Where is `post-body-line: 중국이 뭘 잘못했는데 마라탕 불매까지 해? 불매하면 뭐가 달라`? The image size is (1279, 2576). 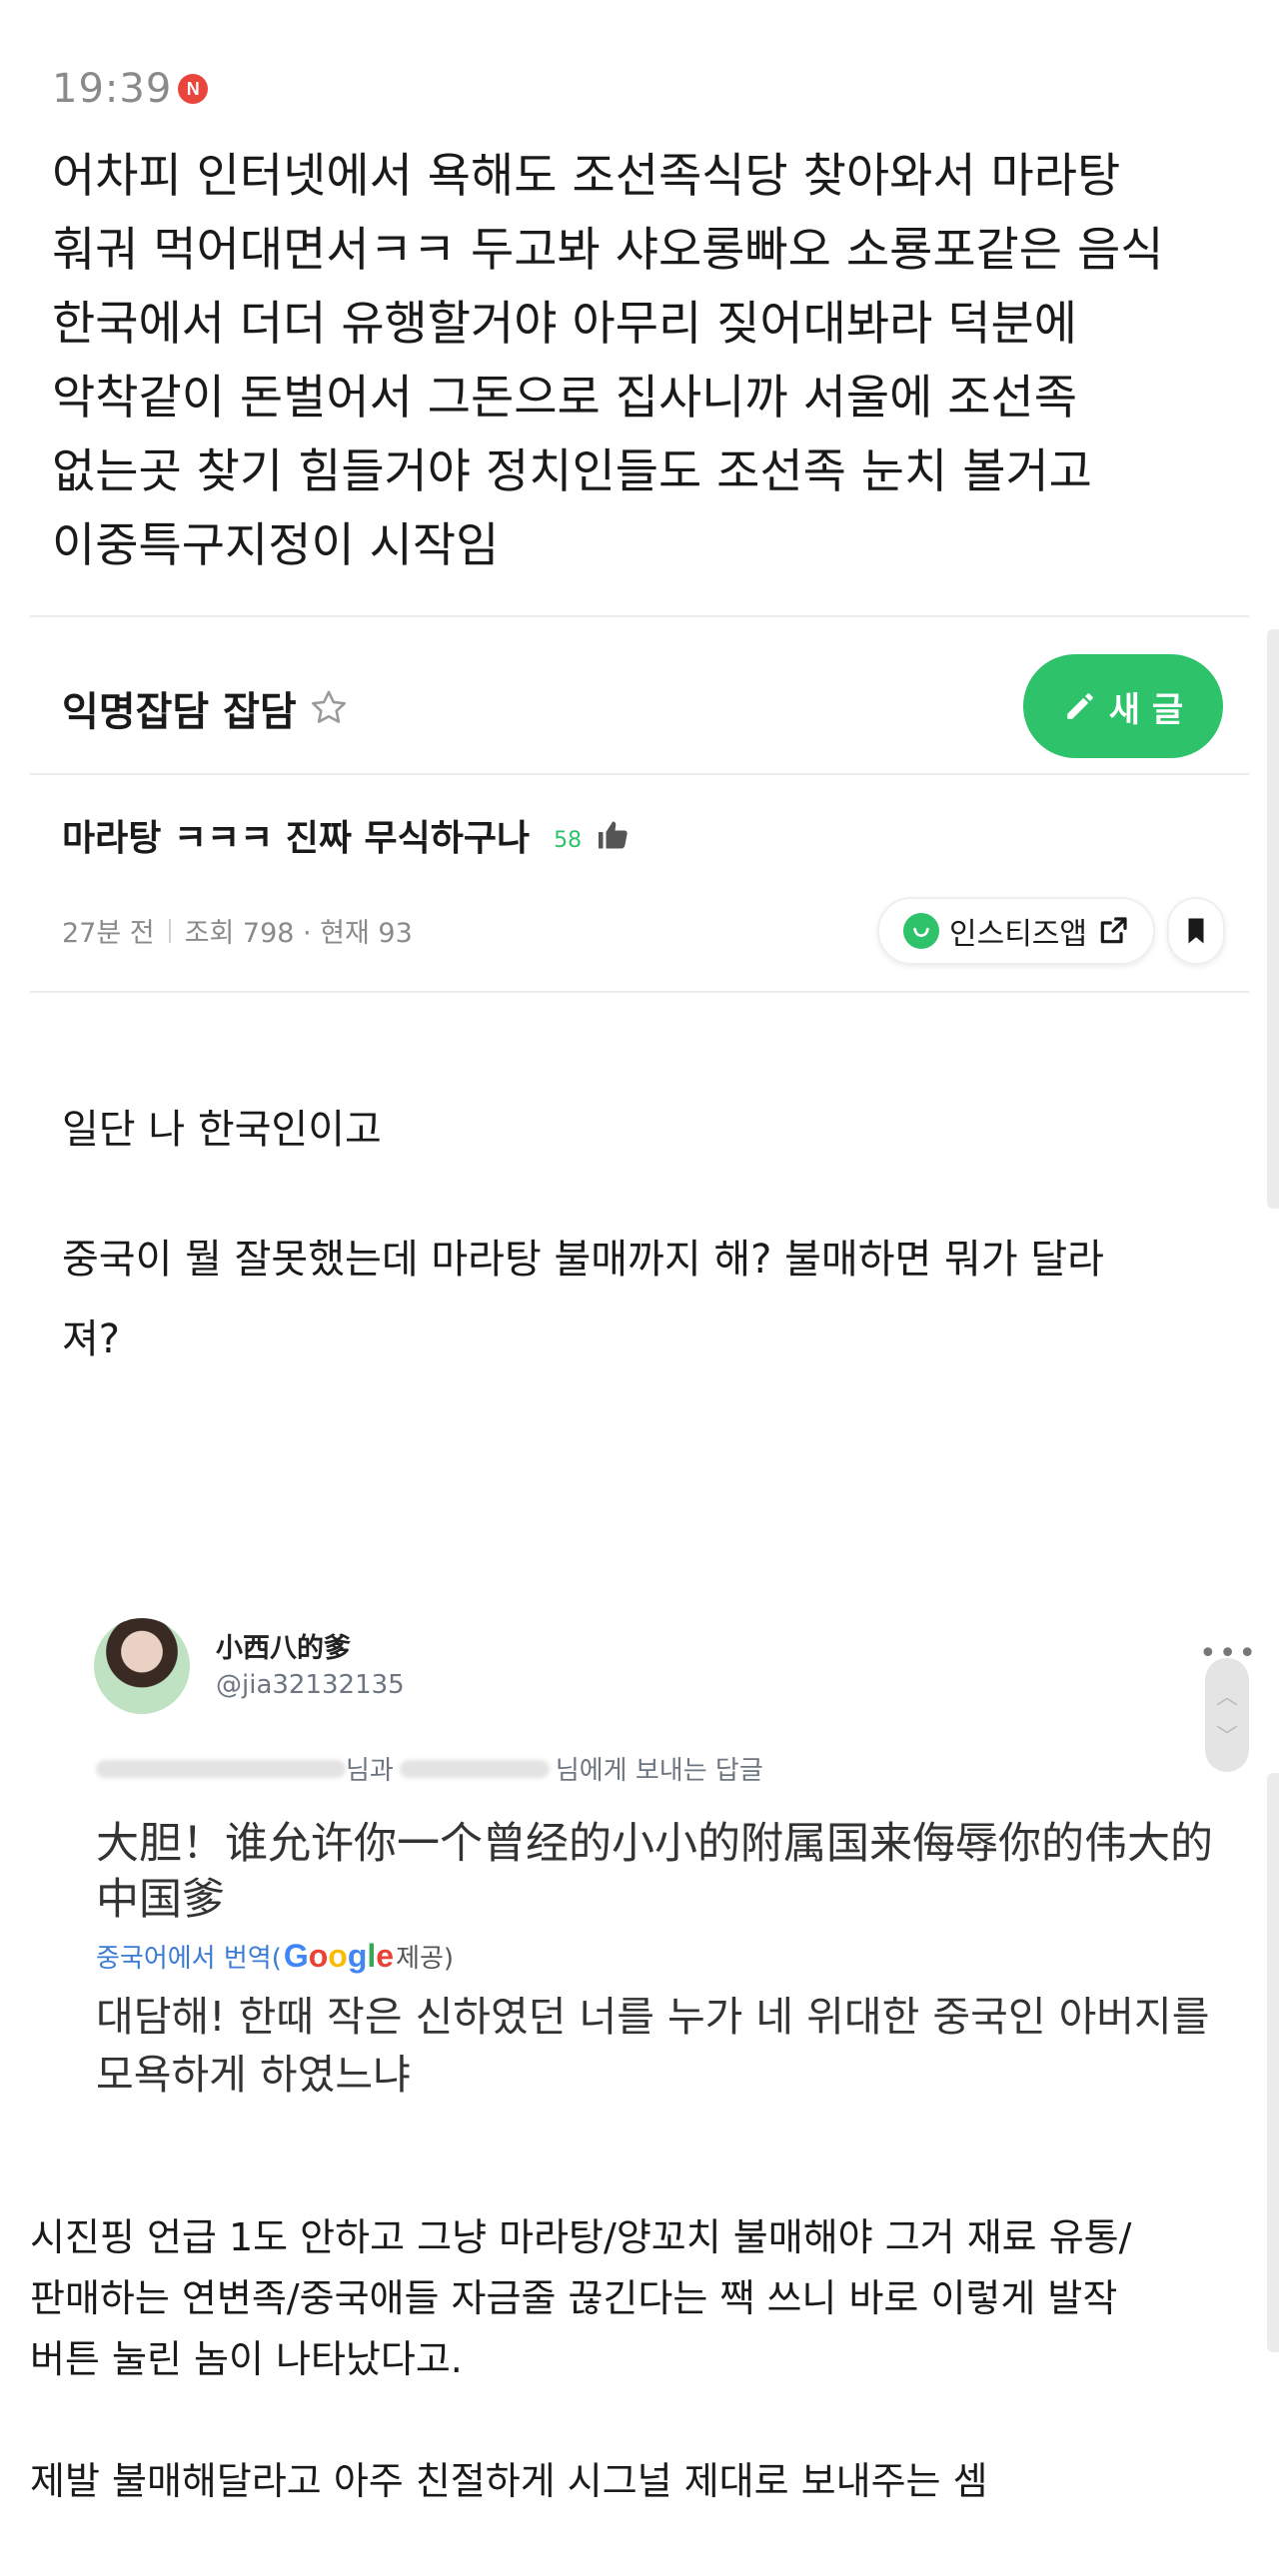 post-body-line: 중국이 뭘 잘못했는데 마라탕 불매까지 해? 불매하면 뭐가 달라 is located at coordinates (583, 1260).